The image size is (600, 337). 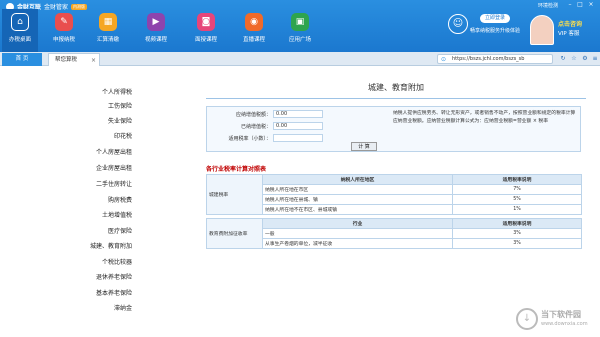 I want to click on calculate-button: 计 算, so click(x=364, y=146).